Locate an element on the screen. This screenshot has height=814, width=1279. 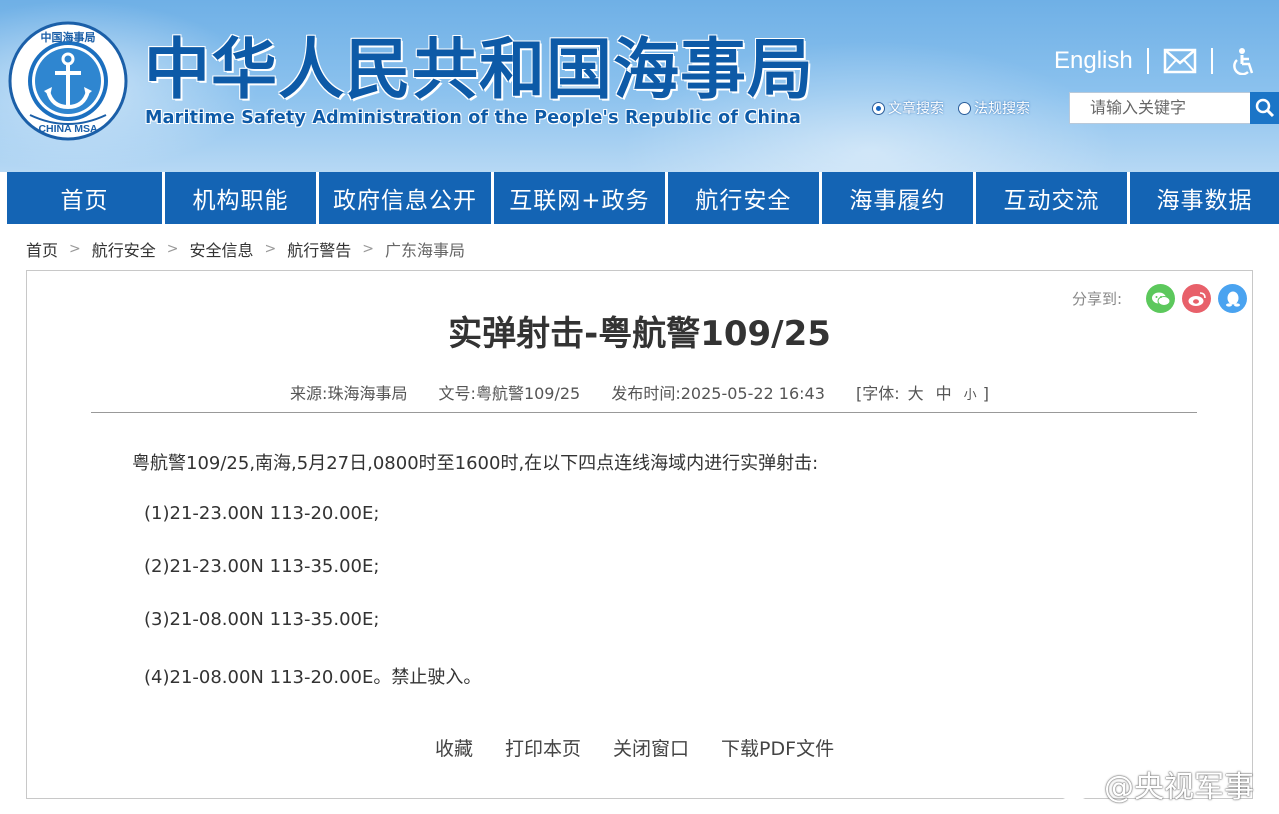
font-size-controls: [字体: 大中小] is located at coordinates (922, 393).